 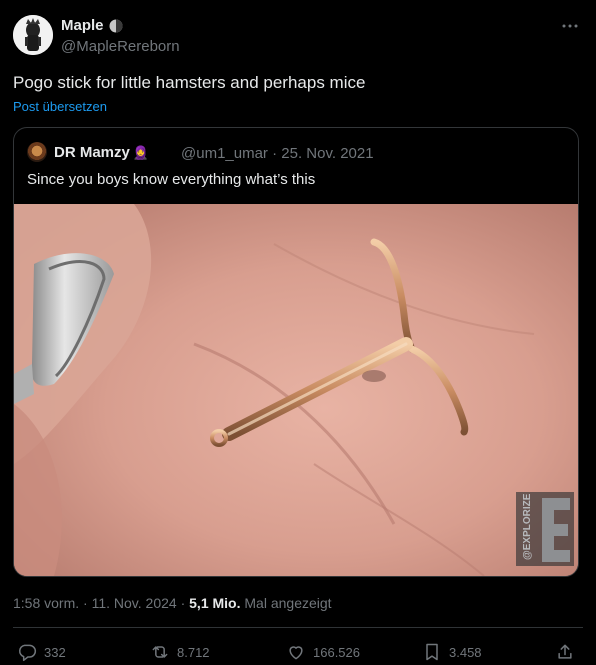 I want to click on quoted-meta: @um1_umar · 25. Nov. 2021, so click(x=277, y=153).